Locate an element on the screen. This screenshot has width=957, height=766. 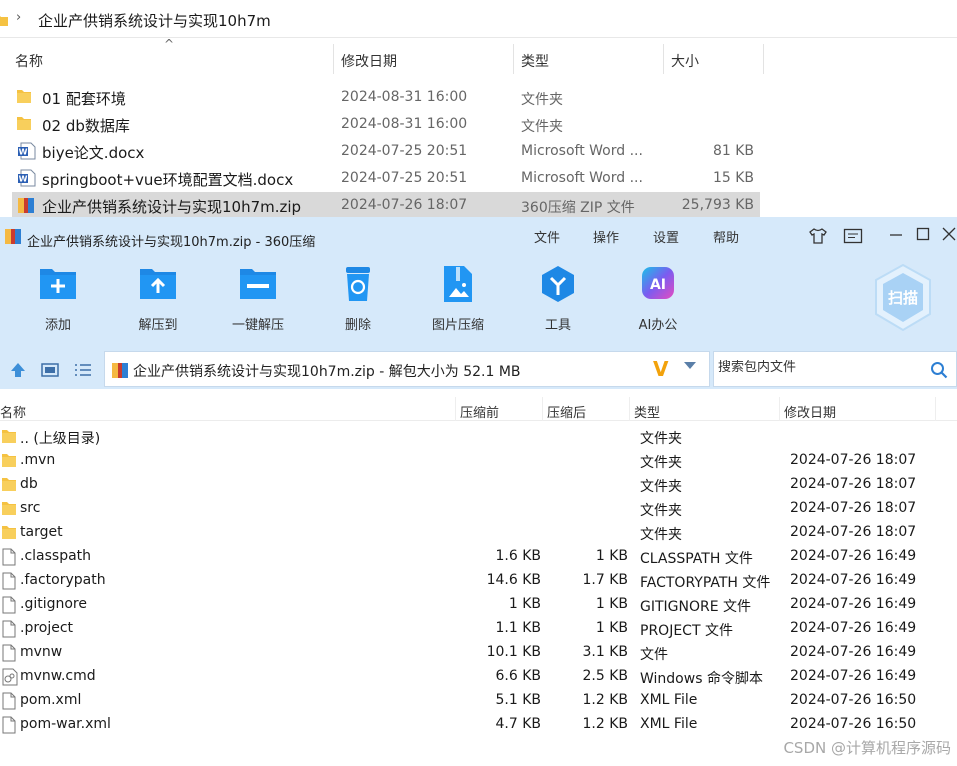
scan-button: 扫描 is located at coordinates (903, 298).